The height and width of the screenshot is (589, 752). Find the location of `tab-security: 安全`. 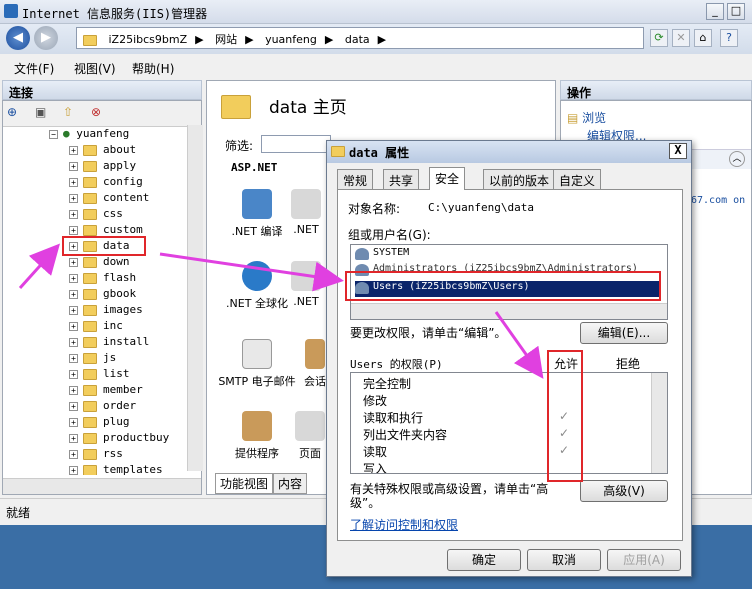

tab-security: 安全 is located at coordinates (447, 178).